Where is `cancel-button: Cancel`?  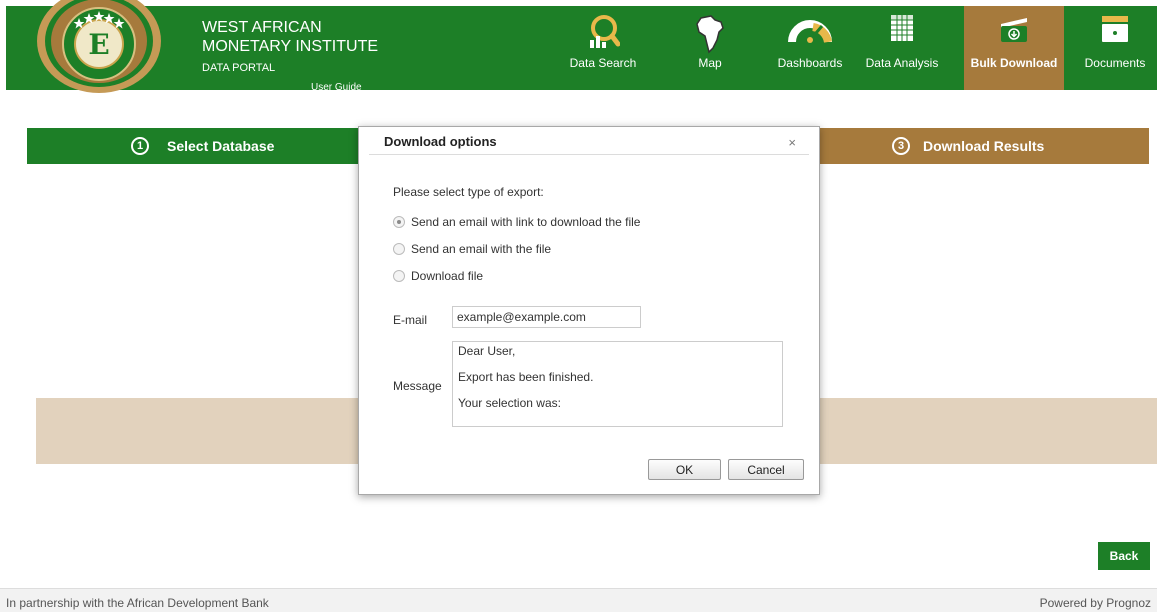
cancel-button: Cancel is located at coordinates (766, 469).